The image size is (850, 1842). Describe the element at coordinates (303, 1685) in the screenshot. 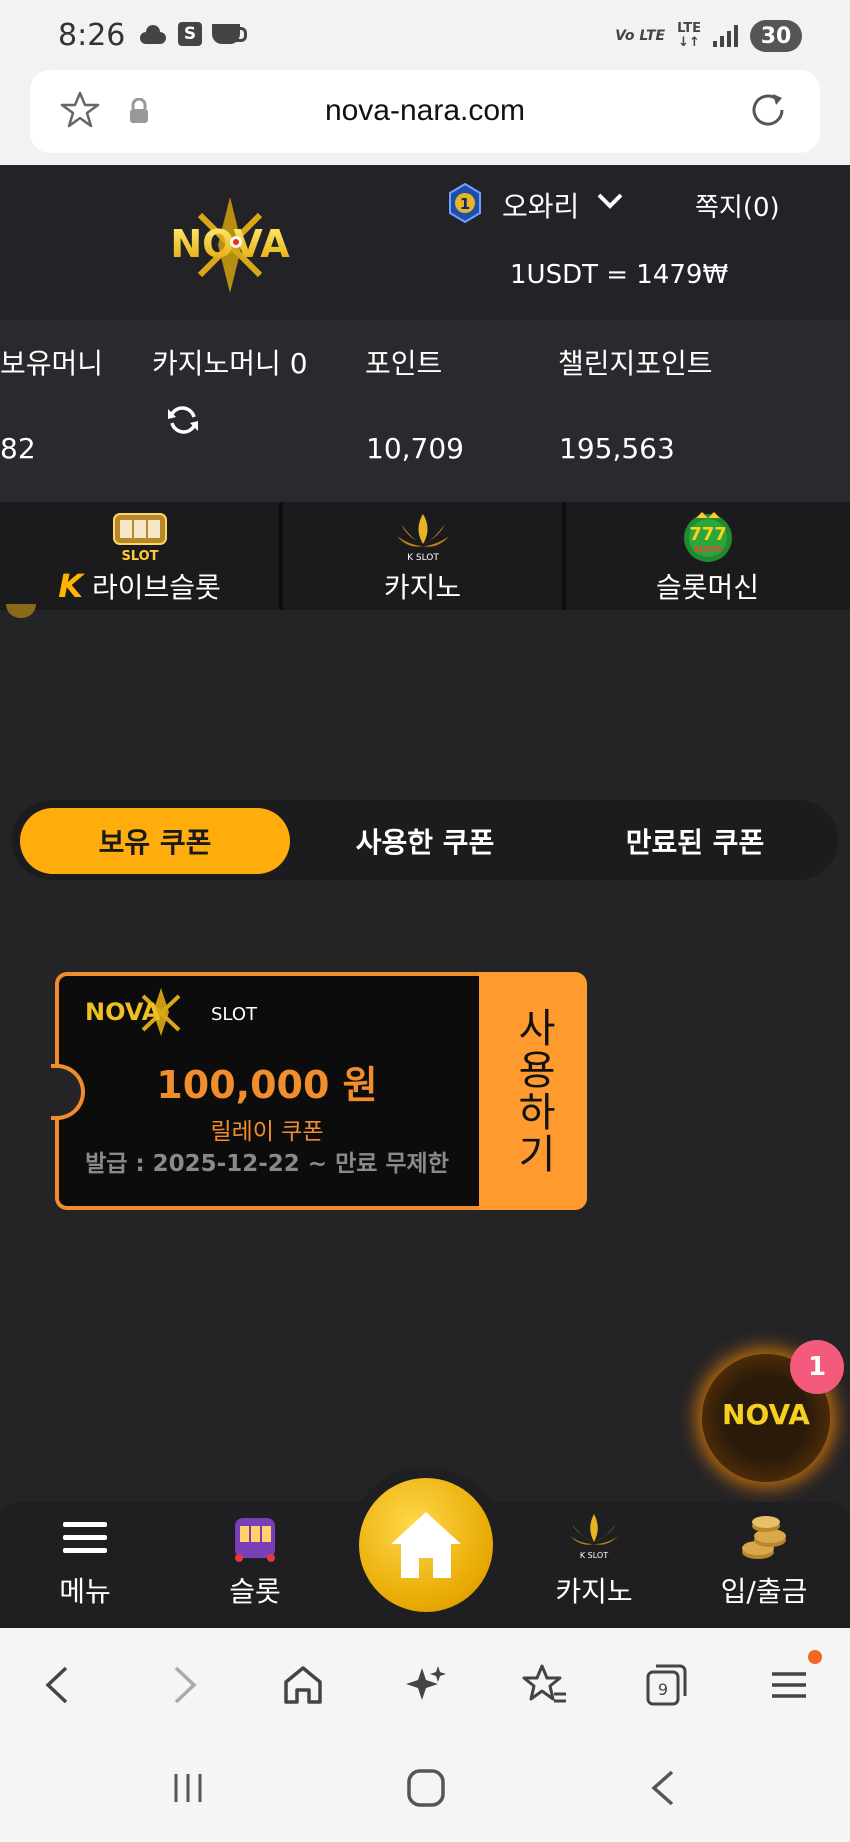

I see `browser-home-icon` at that location.